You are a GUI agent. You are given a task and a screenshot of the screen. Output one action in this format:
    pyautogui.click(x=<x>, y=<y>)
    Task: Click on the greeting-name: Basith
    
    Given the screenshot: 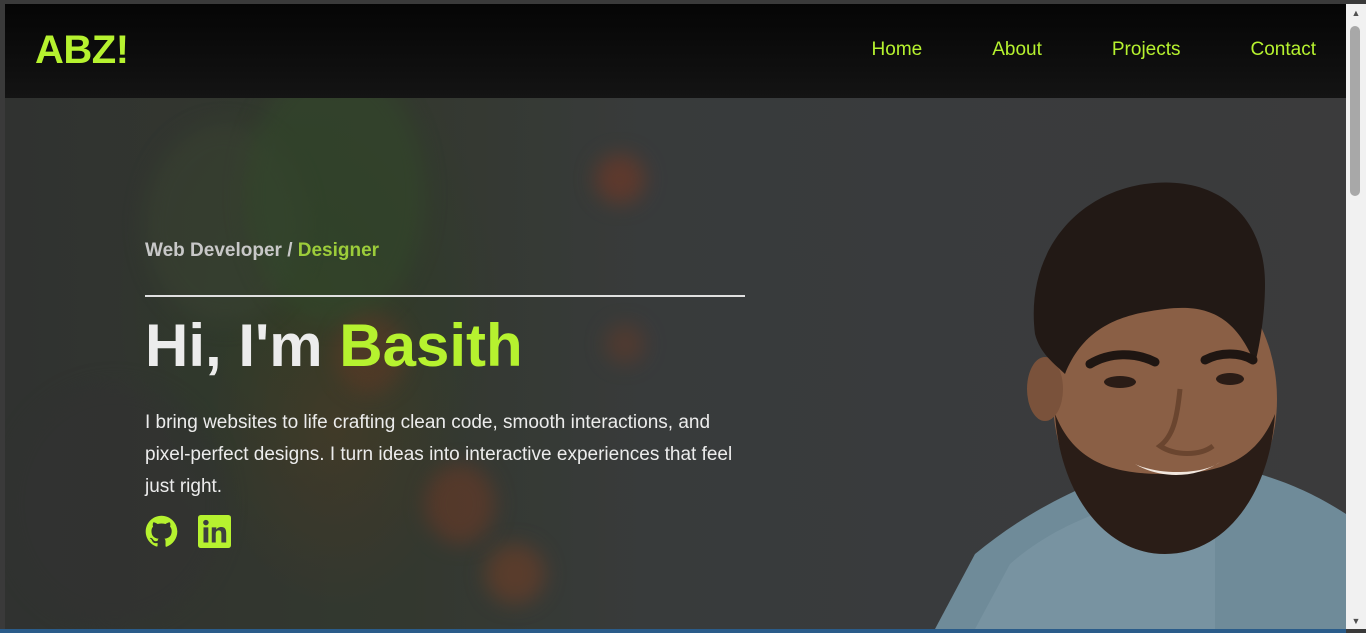 What is the action you would take?
    pyautogui.click(x=431, y=345)
    